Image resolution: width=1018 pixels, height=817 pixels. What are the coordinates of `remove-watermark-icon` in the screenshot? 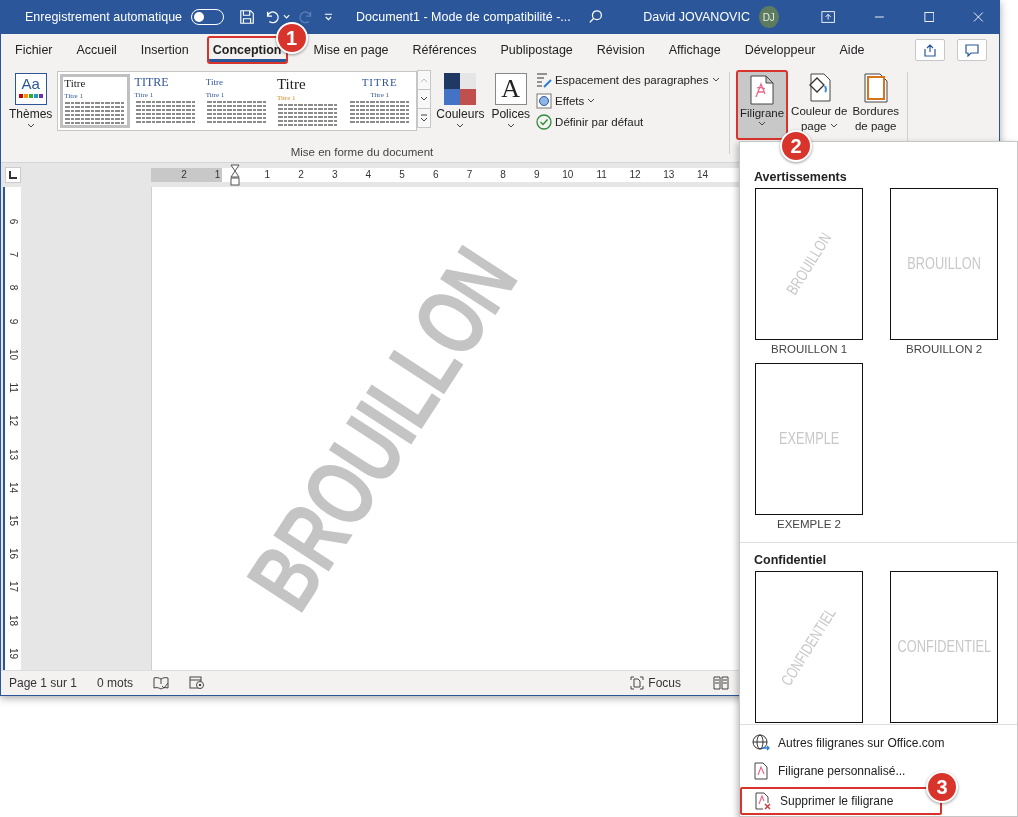 It's located at (763, 801).